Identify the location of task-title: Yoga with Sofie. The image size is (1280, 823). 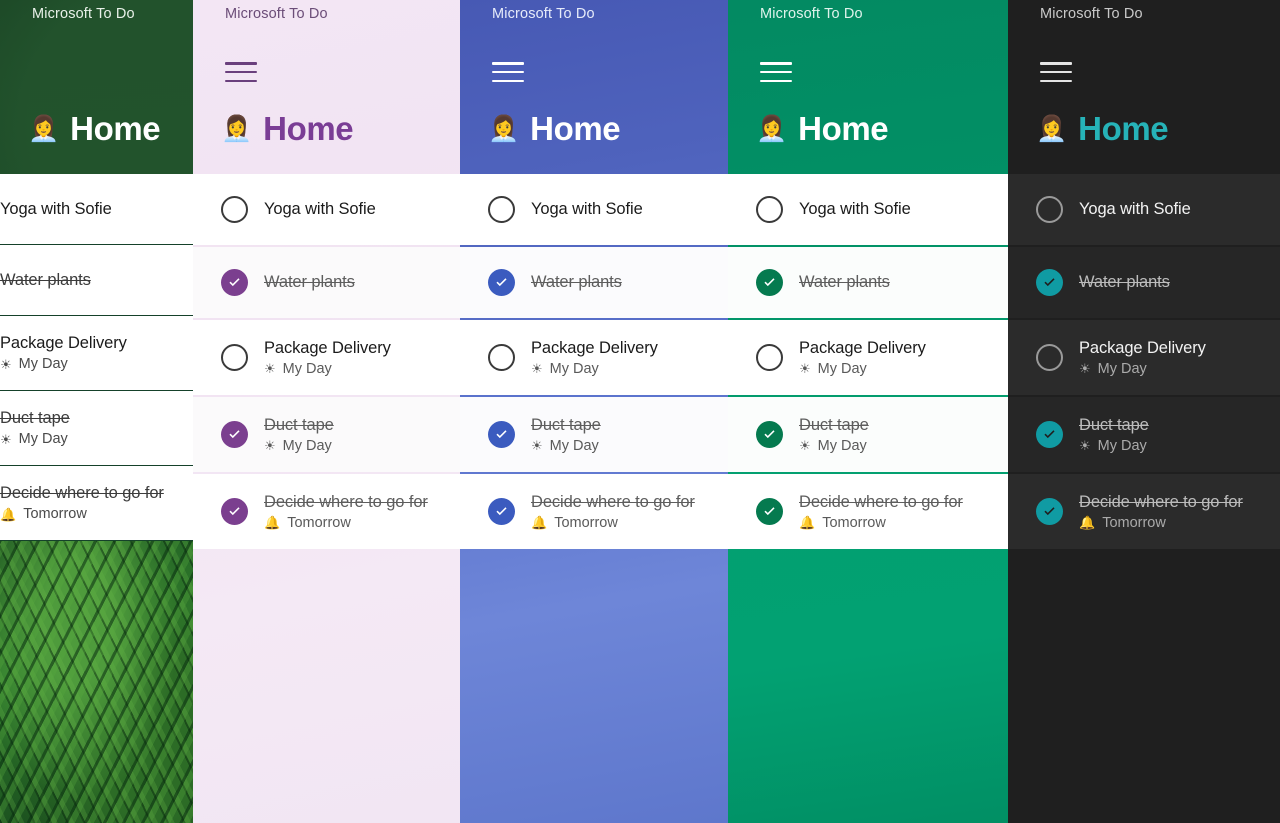
(855, 209).